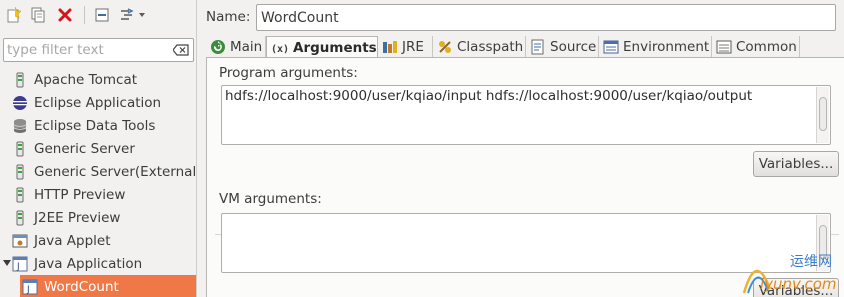 The width and height of the screenshot is (844, 297). What do you see at coordinates (181, 50) in the screenshot?
I see `clear-filter-icon` at bounding box center [181, 50].